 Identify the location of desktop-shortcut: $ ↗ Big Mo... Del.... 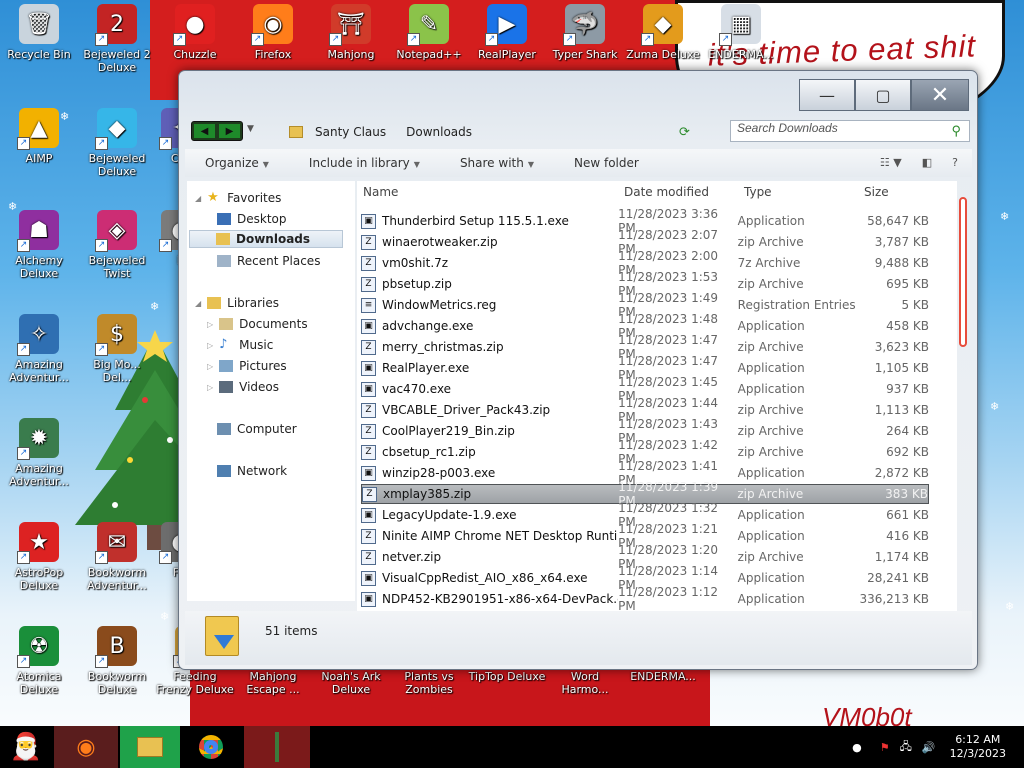
(117, 349).